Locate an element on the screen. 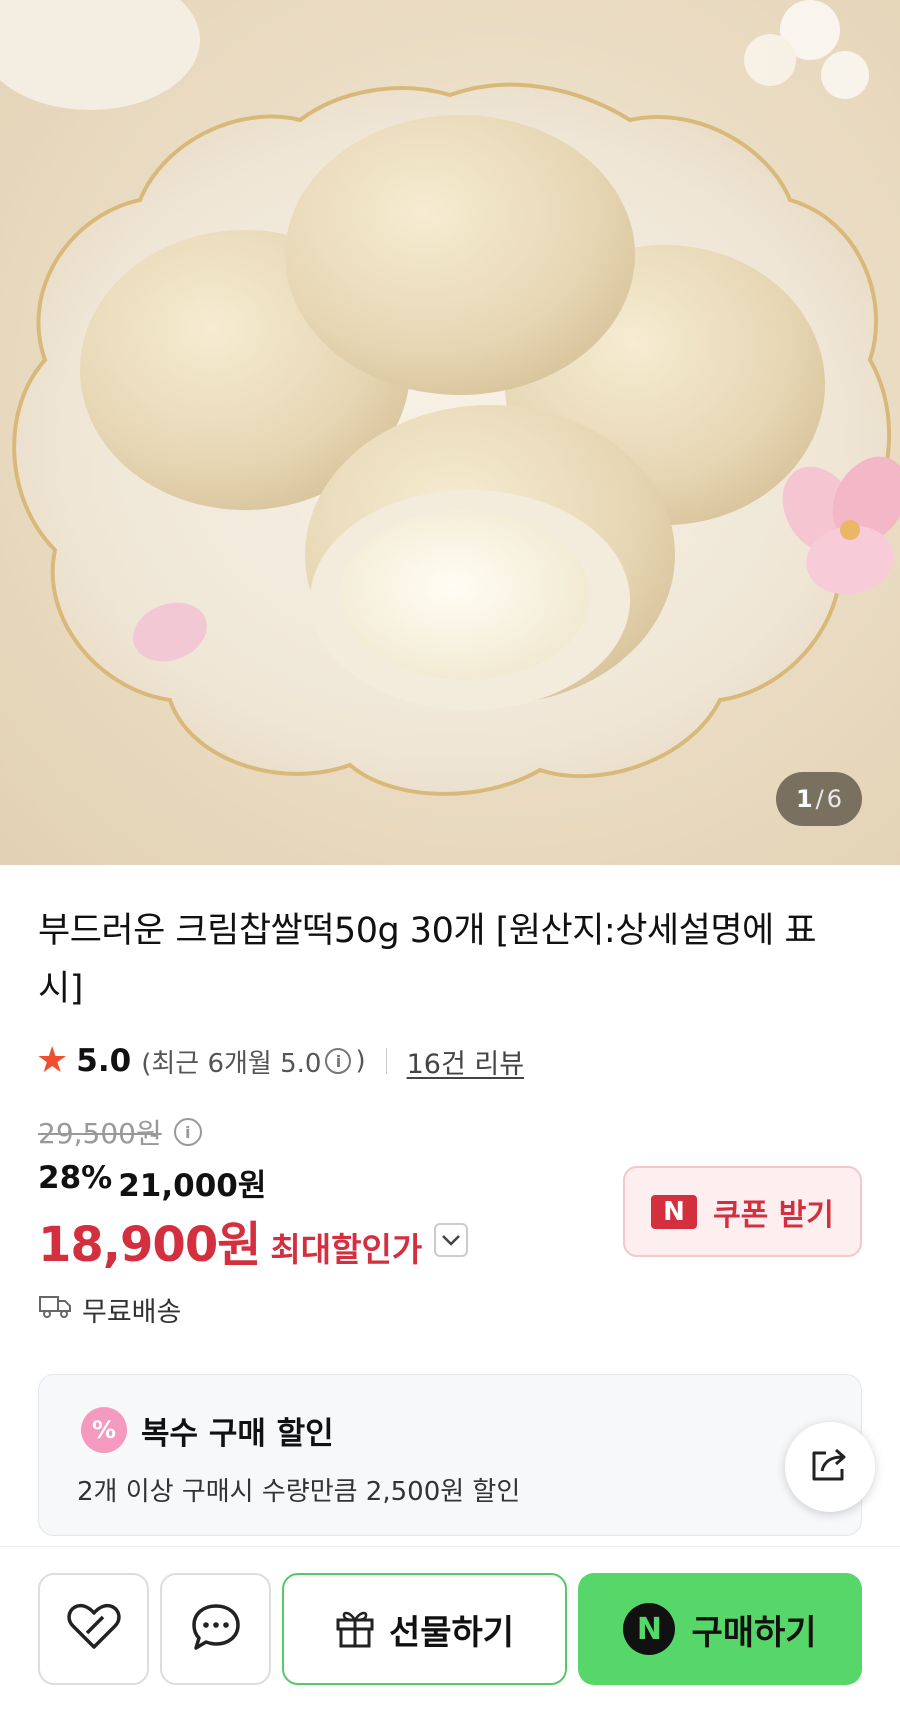  info-icon: i is located at coordinates (338, 1061).